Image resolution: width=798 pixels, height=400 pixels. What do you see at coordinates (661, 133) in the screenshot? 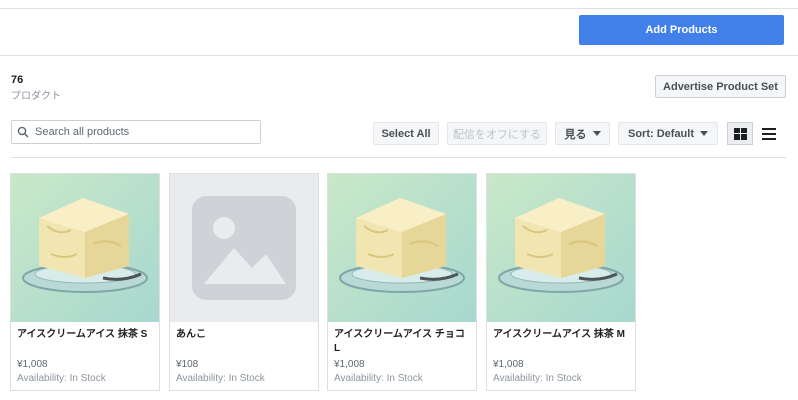
I see `sort-dropdown-label: Sort: Default` at bounding box center [661, 133].